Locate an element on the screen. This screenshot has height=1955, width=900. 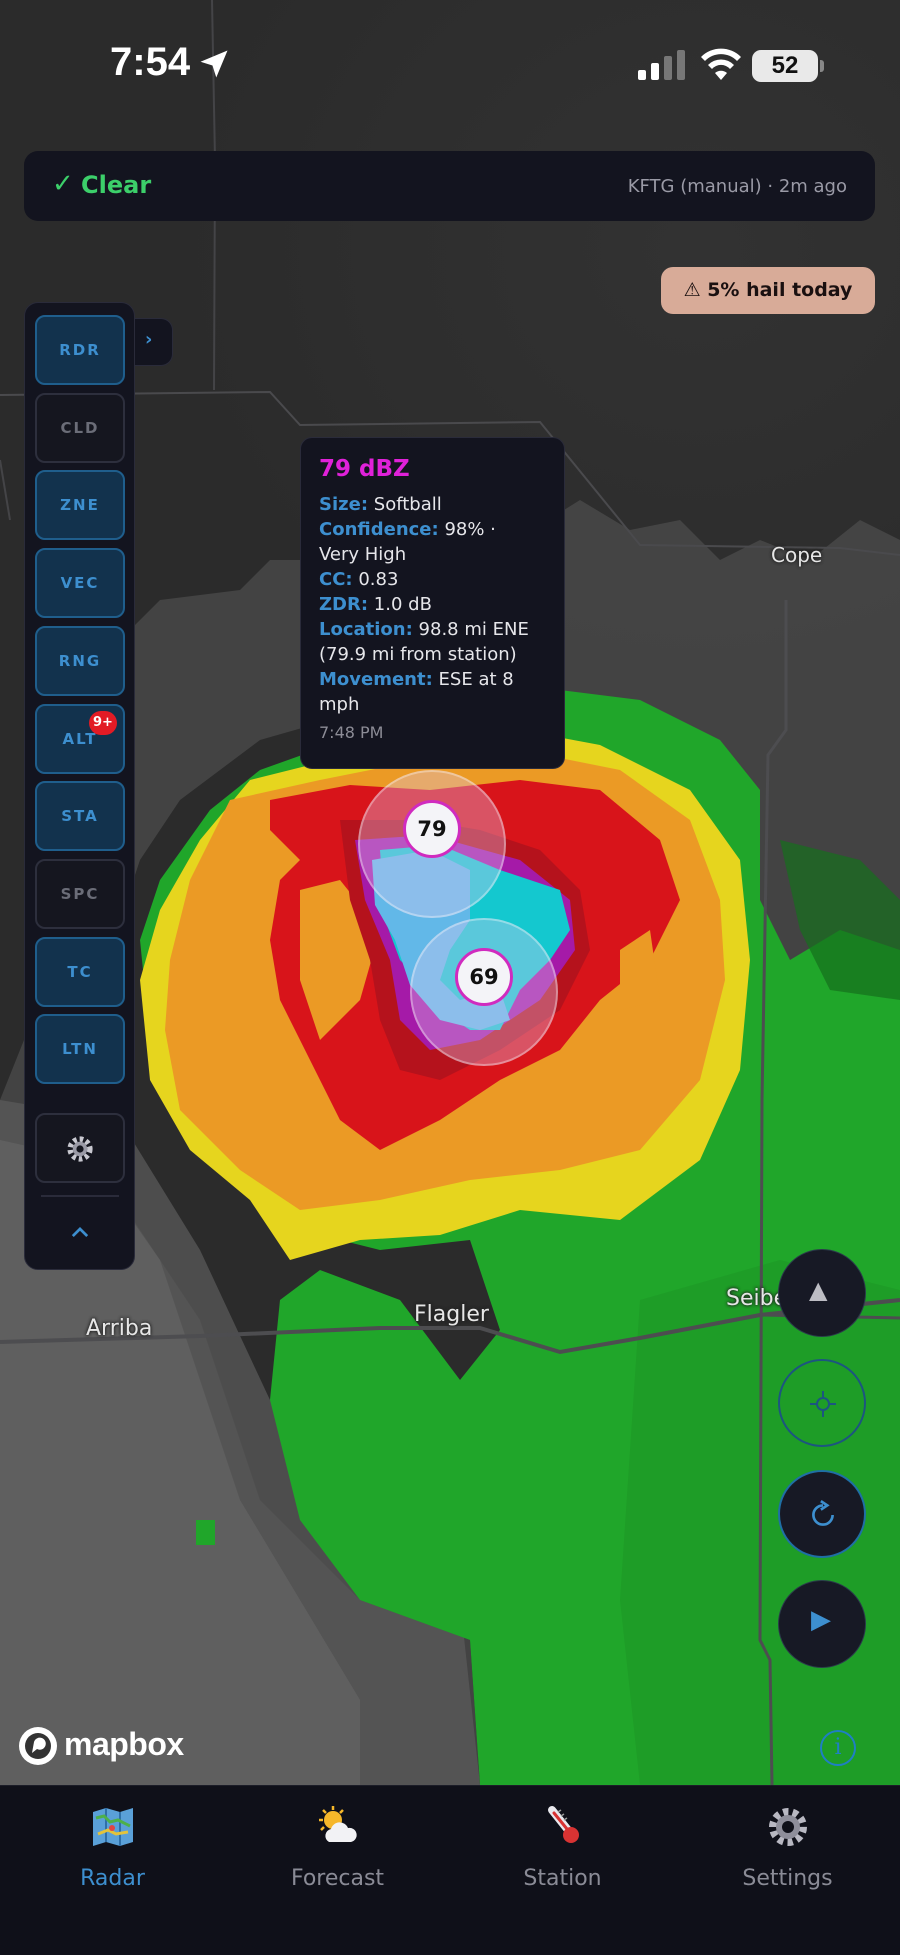
size-row: Size: Softball is located at coordinates (432, 504).